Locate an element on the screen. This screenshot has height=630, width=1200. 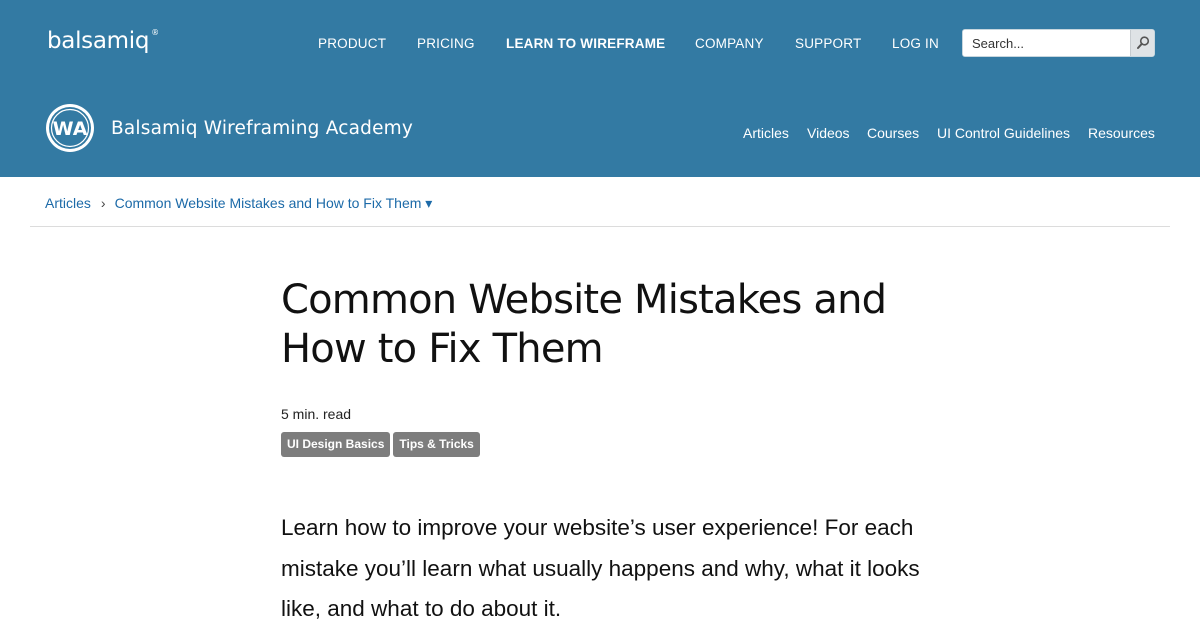
search-icon is located at coordinates (1143, 42).